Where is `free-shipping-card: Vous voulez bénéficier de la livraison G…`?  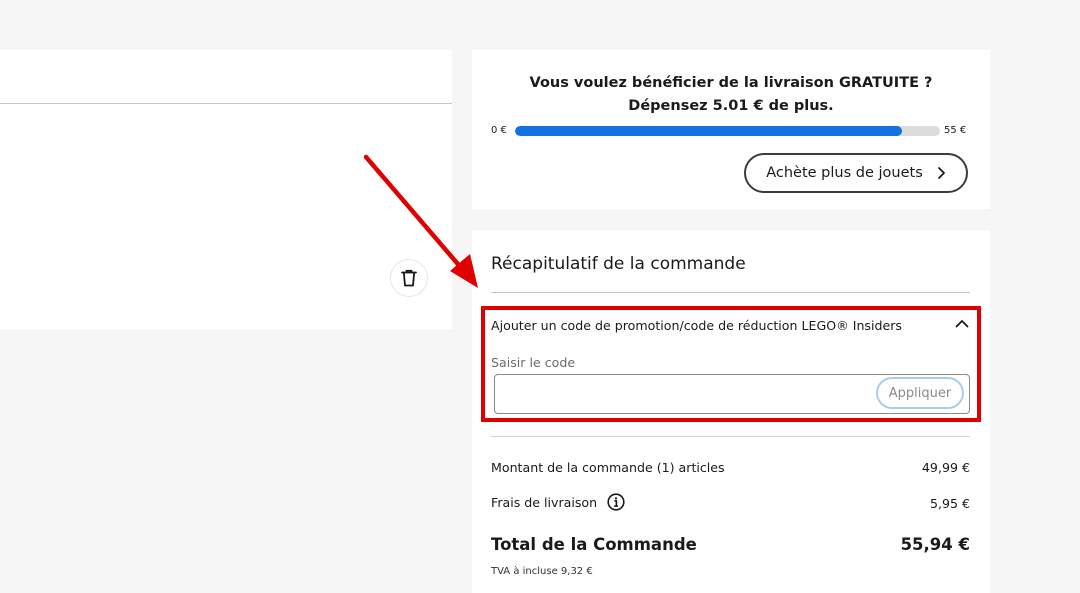
free-shipping-card: Vous voulez bénéficier de la livraison G… is located at coordinates (731, 129).